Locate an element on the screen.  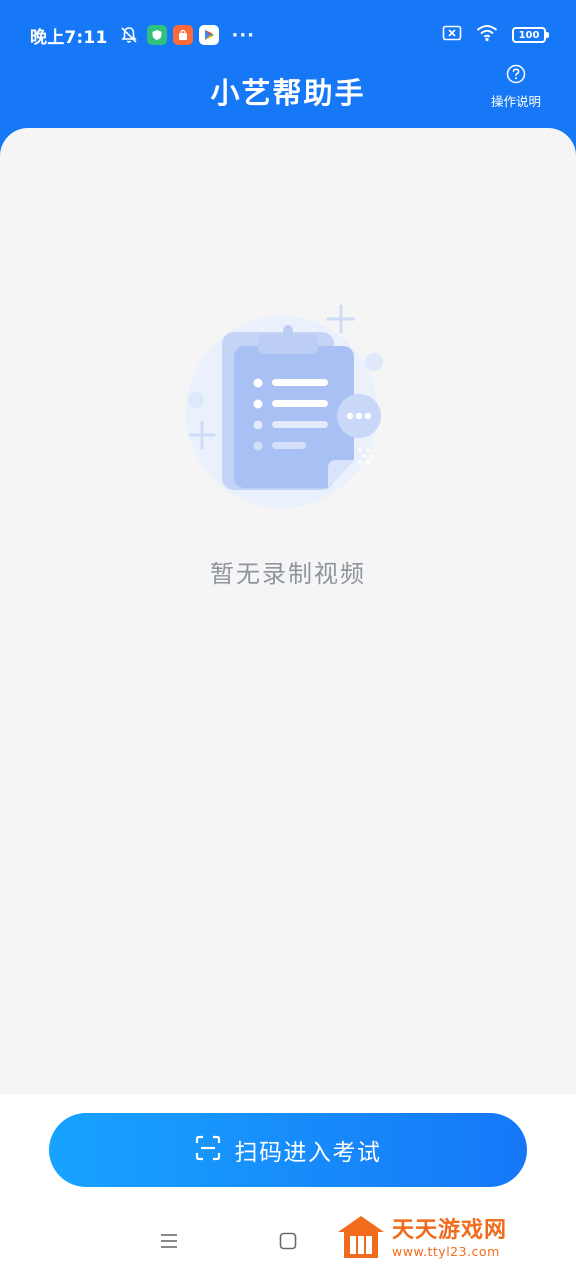
help-label: 操作说明 is located at coordinates (515, 101).